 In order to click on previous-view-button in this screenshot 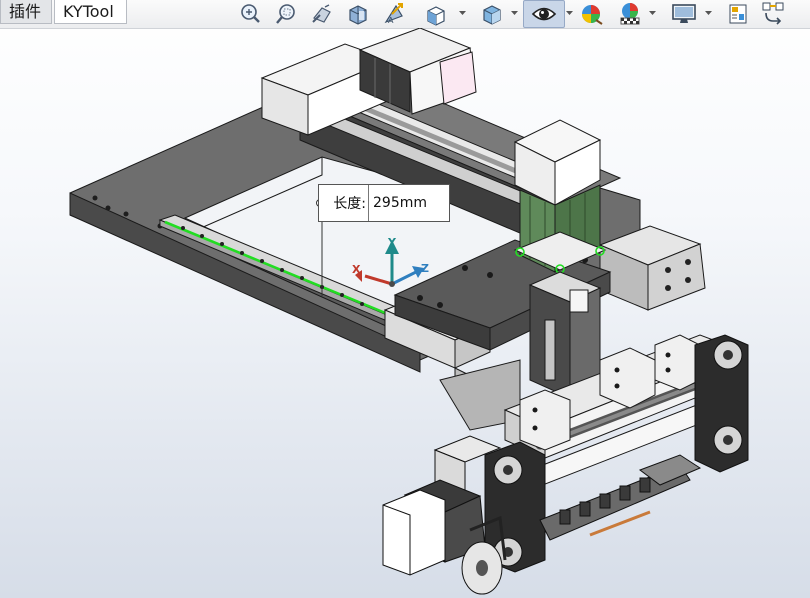, I will do `click(322, 14)`.